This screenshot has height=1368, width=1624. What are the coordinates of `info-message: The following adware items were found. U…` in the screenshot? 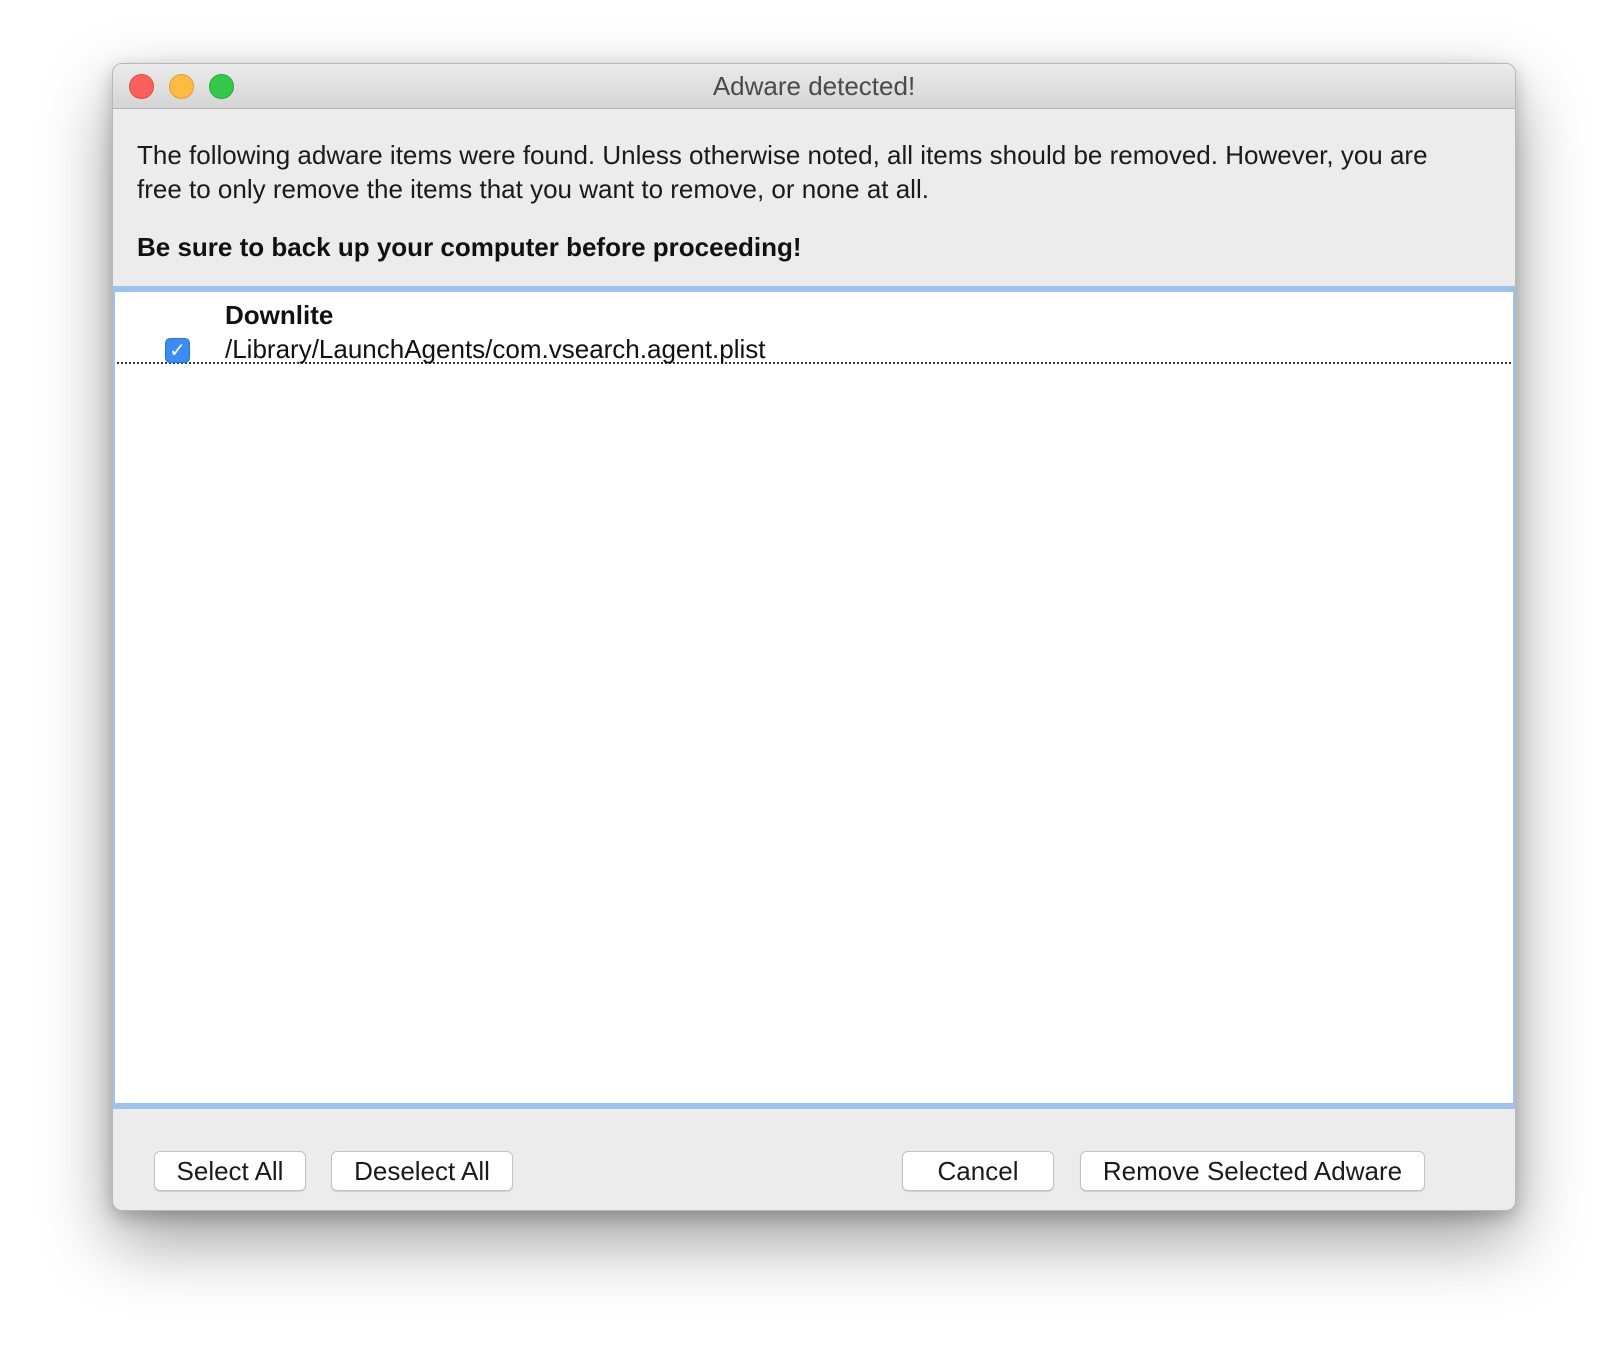 It's located at (782, 172).